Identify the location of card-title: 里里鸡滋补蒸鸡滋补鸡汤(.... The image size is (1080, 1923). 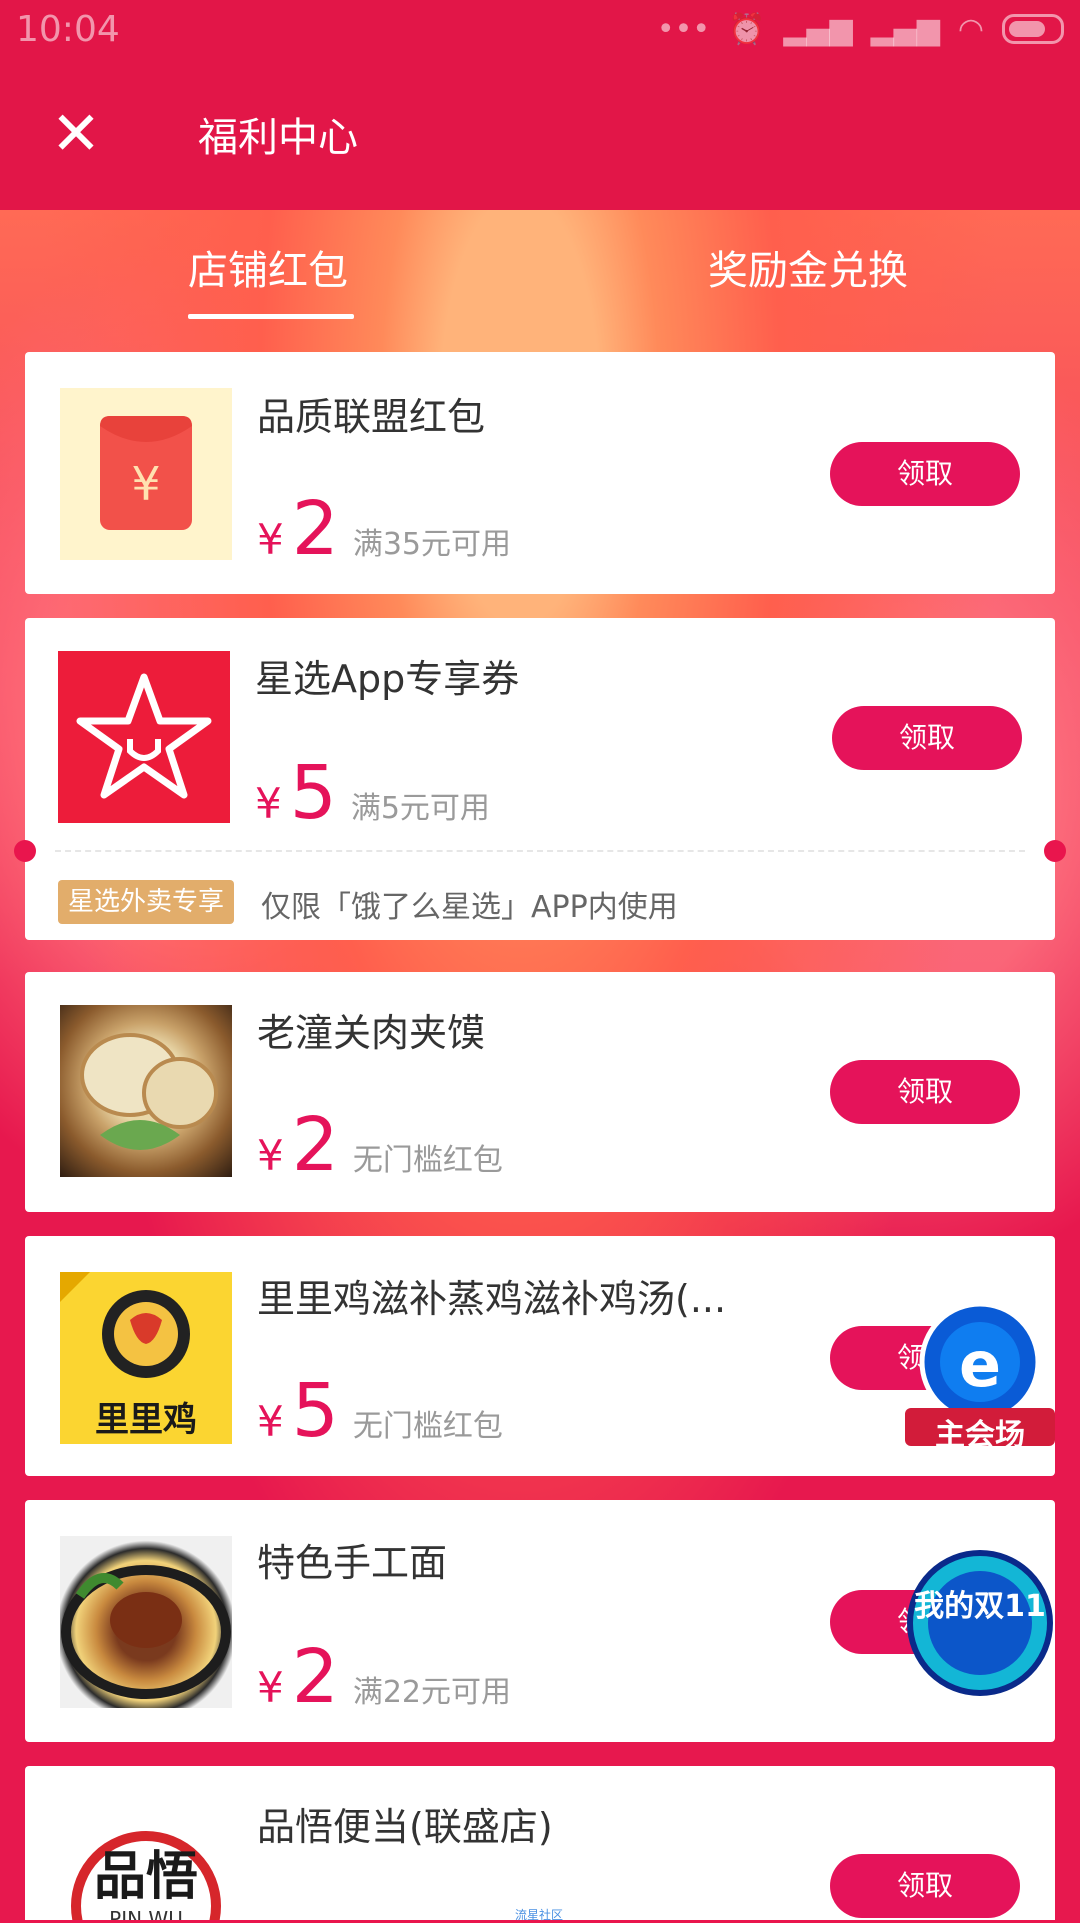
(492, 1299).